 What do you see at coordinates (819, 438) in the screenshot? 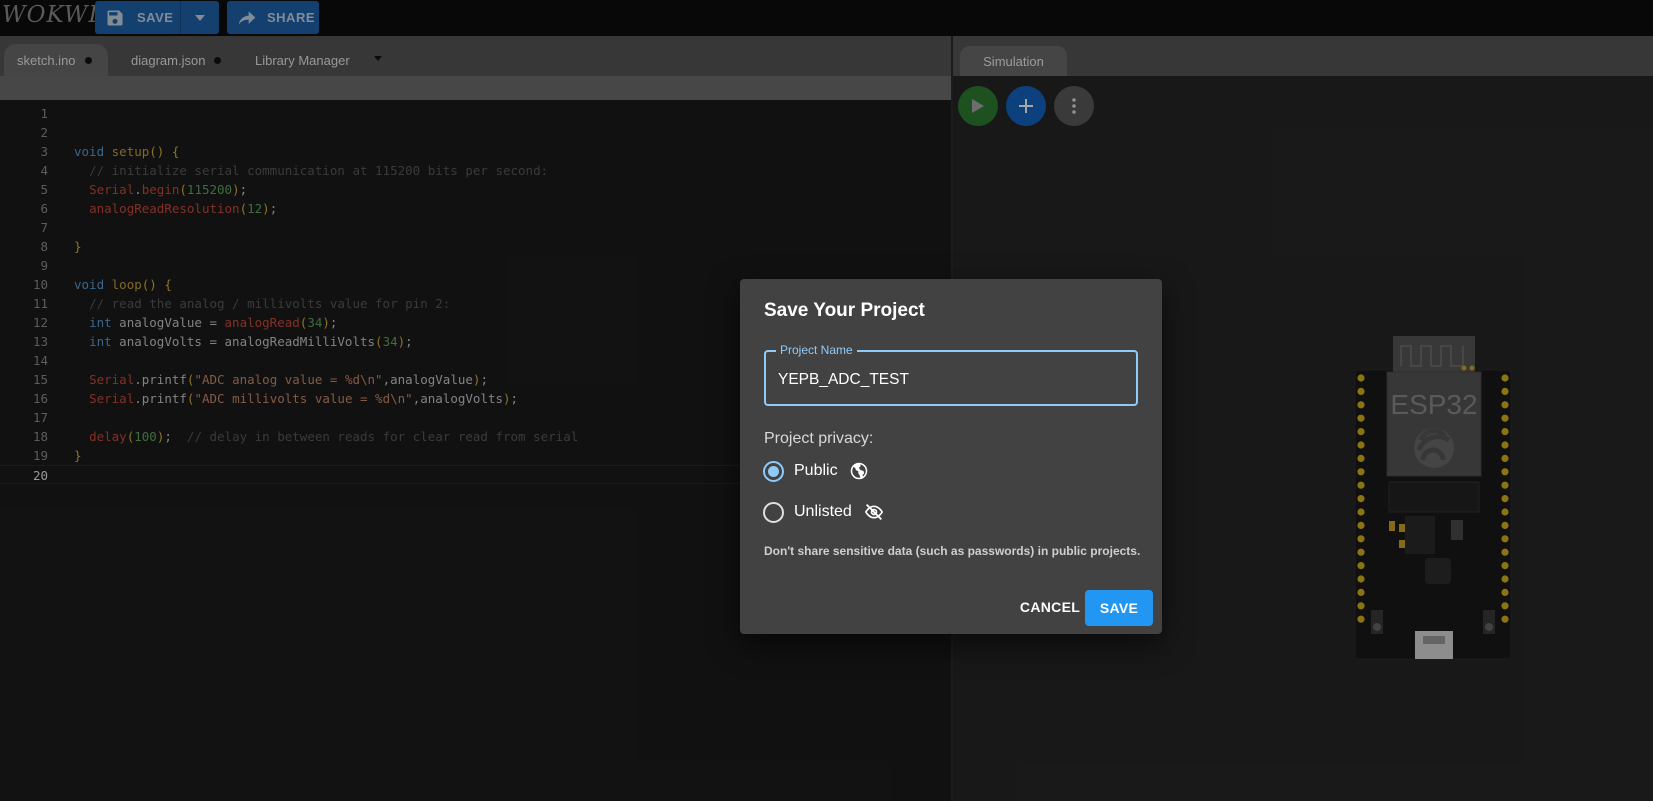
I see `project-privacy-label: Project privacy:` at bounding box center [819, 438].